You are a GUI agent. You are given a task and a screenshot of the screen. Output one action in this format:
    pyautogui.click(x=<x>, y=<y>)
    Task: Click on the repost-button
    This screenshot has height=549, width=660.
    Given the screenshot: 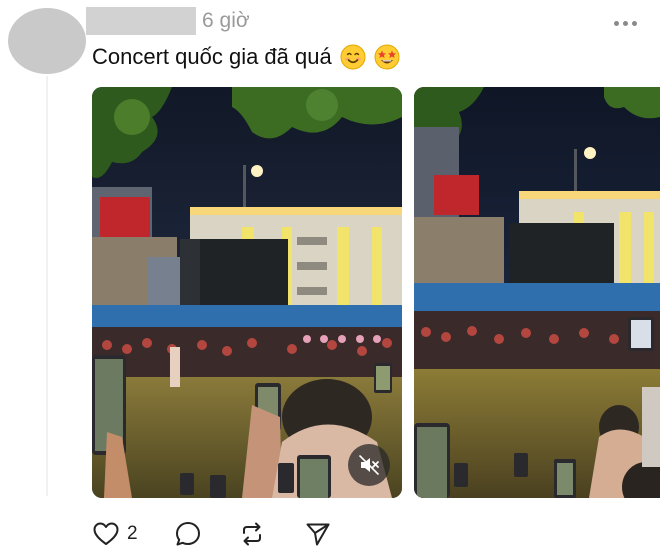 What is the action you would take?
    pyautogui.click(x=252, y=534)
    